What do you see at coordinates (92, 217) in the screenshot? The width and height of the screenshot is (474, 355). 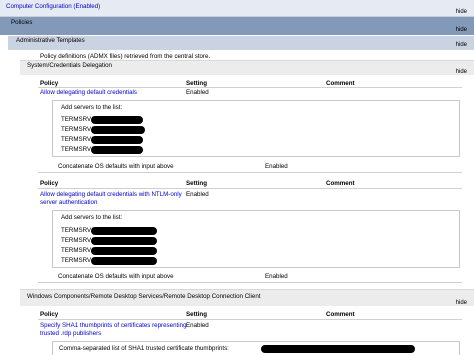 I see `policy2-list-label: Add servers to the list:` at bounding box center [92, 217].